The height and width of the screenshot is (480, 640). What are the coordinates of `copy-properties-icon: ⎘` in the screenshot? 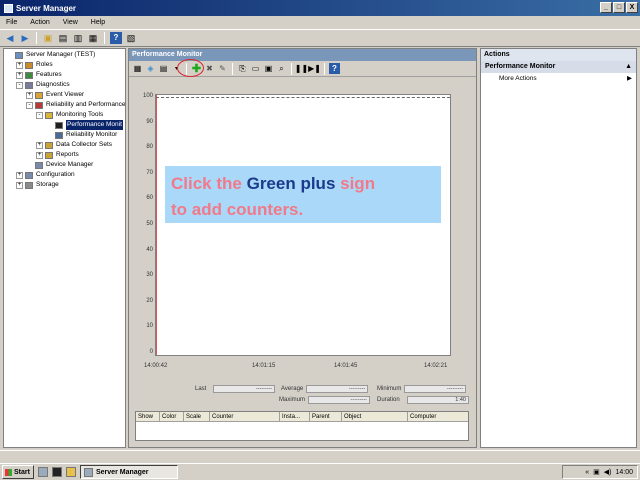 It's located at (242, 68).